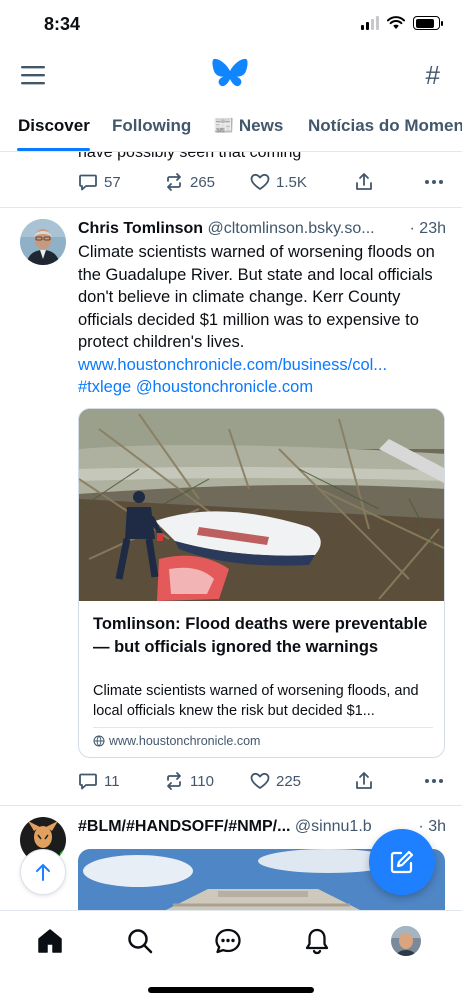 The width and height of the screenshot is (462, 1000). Describe the element at coordinates (426, 229) in the screenshot. I see `post-time: · 23h` at that location.